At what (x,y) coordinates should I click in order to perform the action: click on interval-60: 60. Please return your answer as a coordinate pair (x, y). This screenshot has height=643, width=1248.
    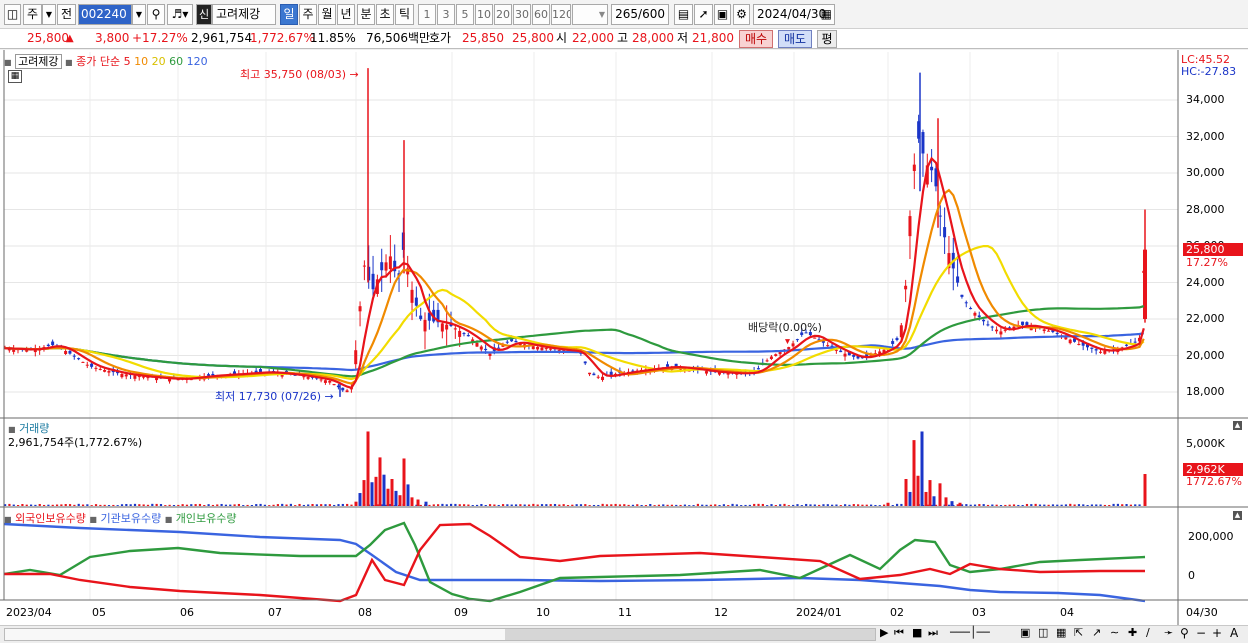
    Looking at the image, I should click on (541, 14).